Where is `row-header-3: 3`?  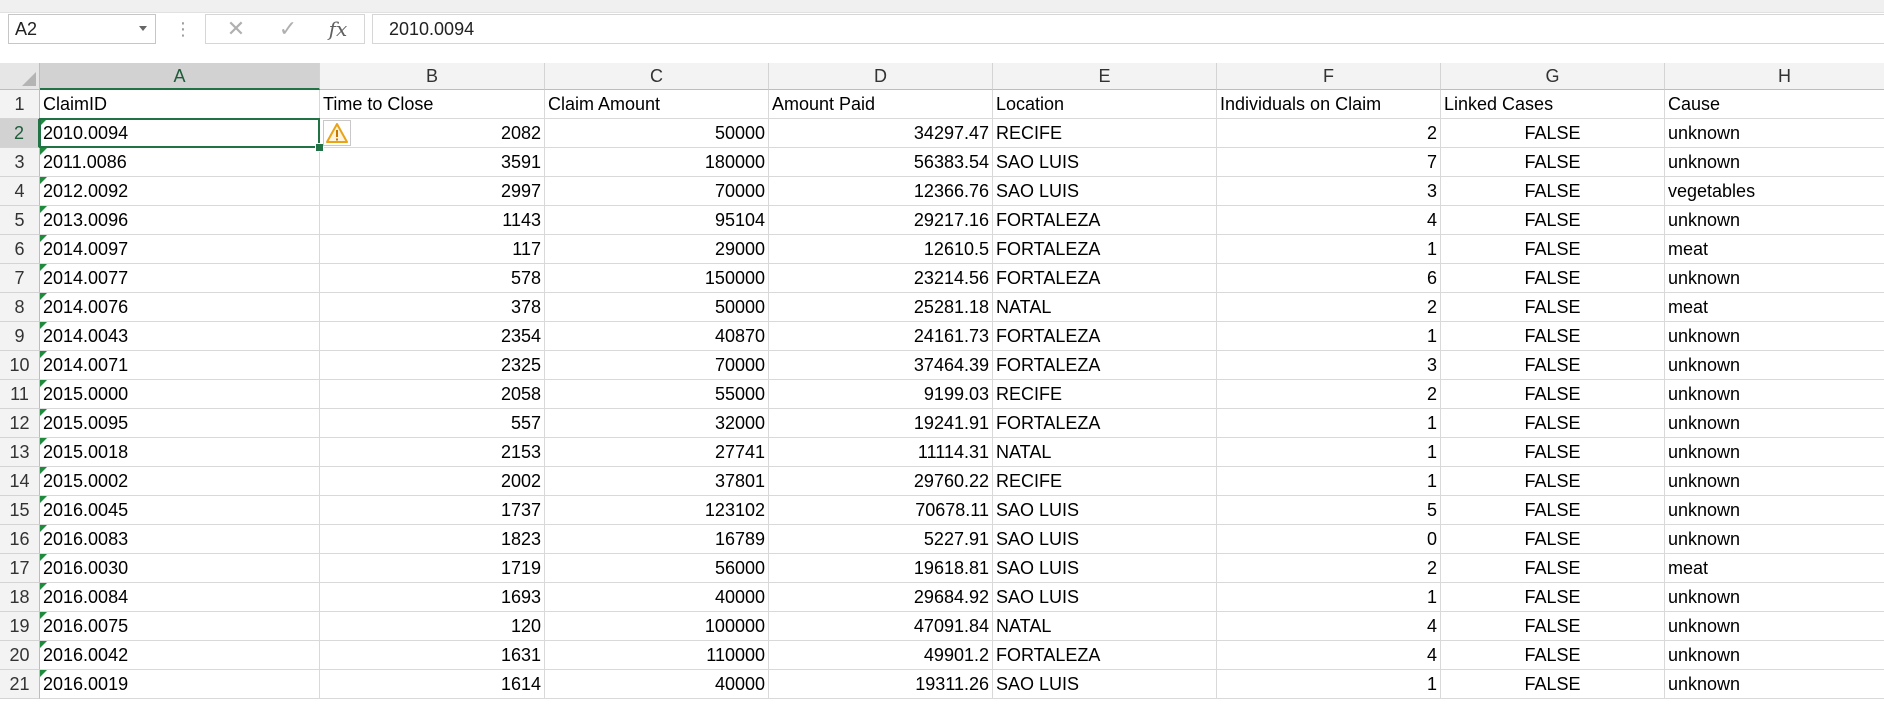 row-header-3: 3 is located at coordinates (20, 162).